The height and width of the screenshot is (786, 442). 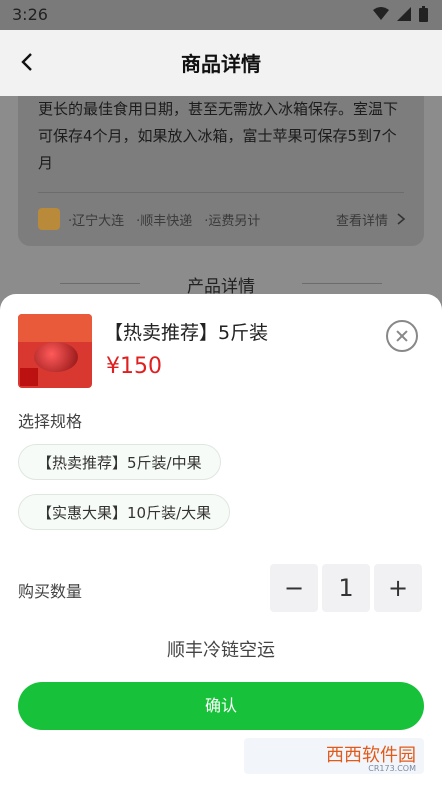 I want to click on shop-icon, so click(x=49, y=219).